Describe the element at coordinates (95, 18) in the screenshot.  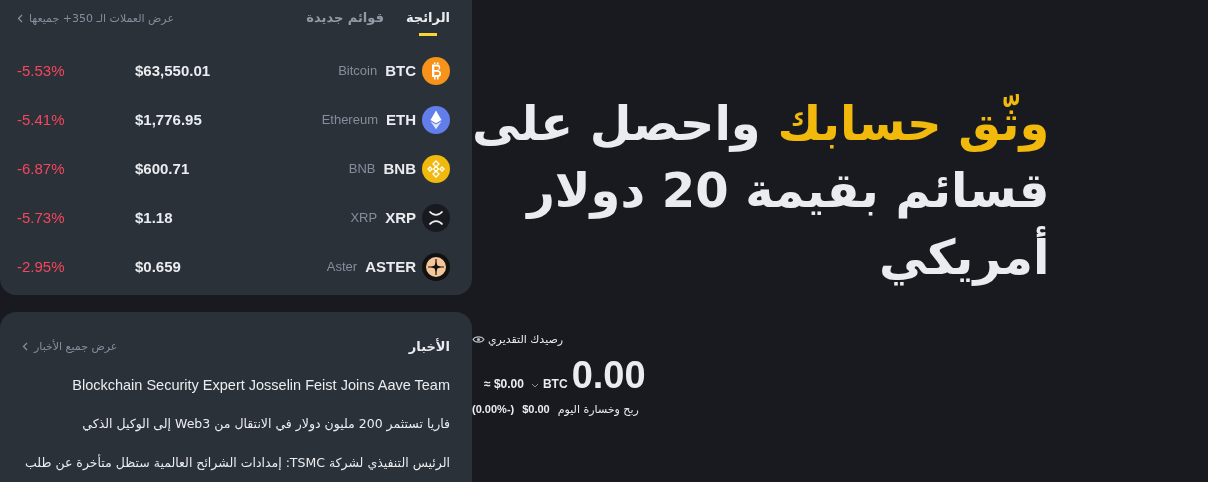
I see `view-all-link: عرض العملات الـ 350+ جميعها` at that location.